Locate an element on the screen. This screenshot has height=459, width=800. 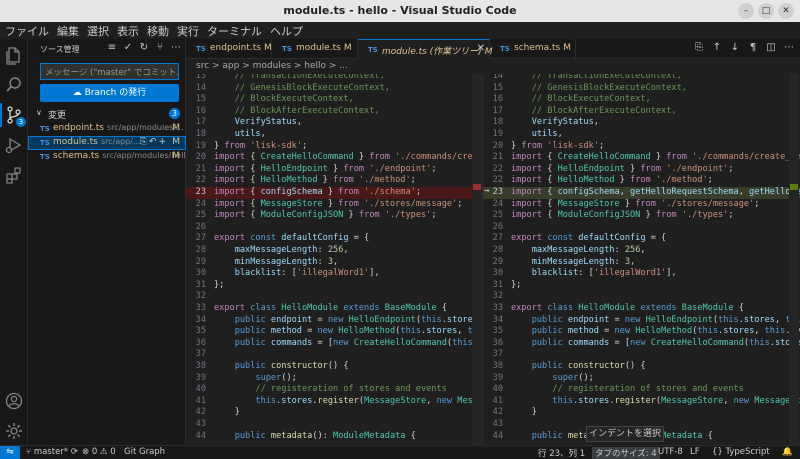
window-title: module.ts - hello - Visual Studio Code is located at coordinates (400, 10).